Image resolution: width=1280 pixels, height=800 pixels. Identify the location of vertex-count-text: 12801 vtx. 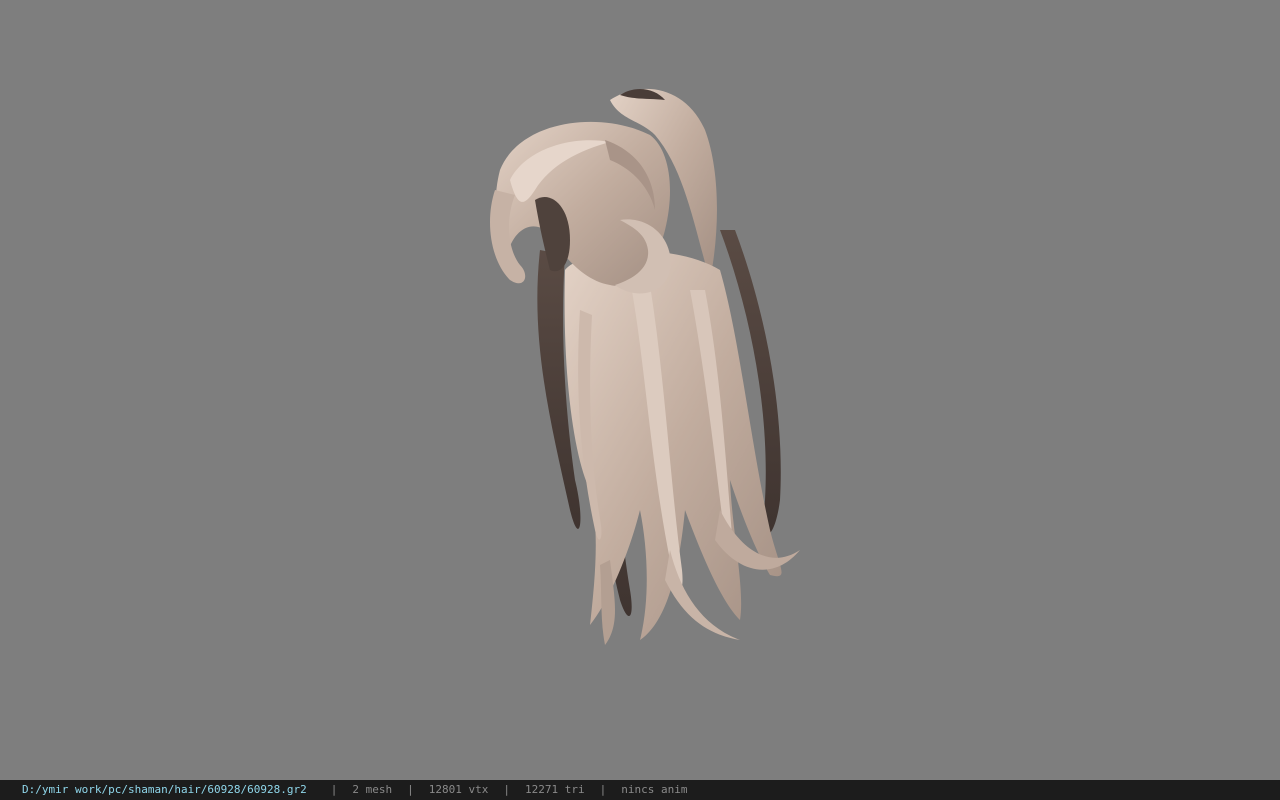
(458, 789).